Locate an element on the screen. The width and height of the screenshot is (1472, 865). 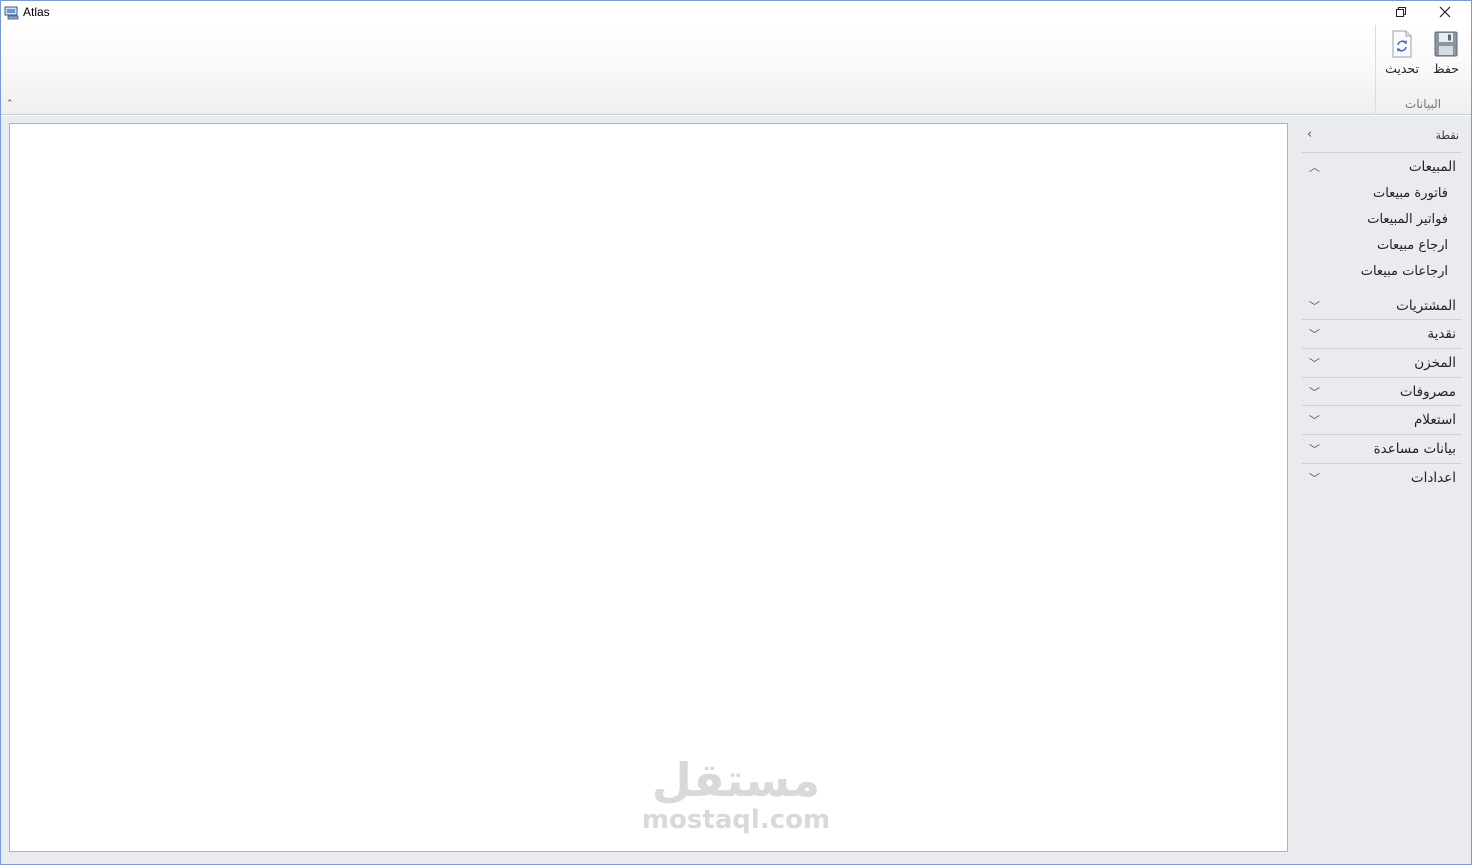
nav-item-sales-invoice: فاتورة مبيعات is located at coordinates (1382, 195).